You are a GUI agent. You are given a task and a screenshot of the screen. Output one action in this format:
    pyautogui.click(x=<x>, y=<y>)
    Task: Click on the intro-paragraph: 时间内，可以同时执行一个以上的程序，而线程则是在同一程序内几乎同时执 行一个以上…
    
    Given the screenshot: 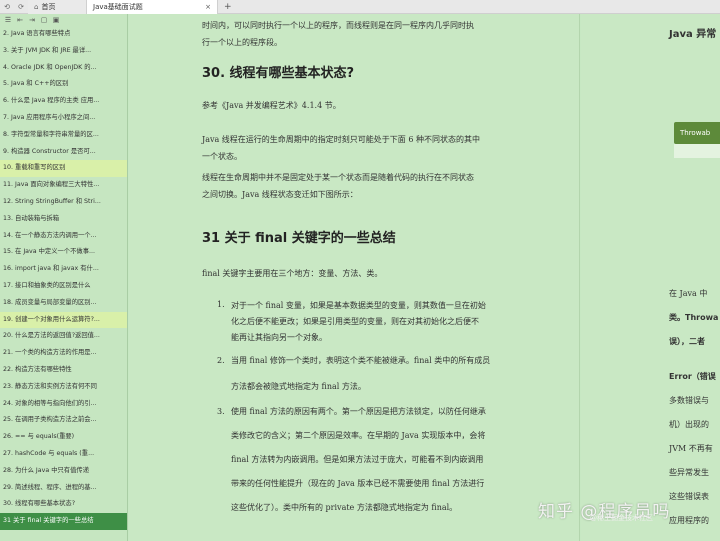 What is the action you would take?
    pyautogui.click(x=372, y=34)
    